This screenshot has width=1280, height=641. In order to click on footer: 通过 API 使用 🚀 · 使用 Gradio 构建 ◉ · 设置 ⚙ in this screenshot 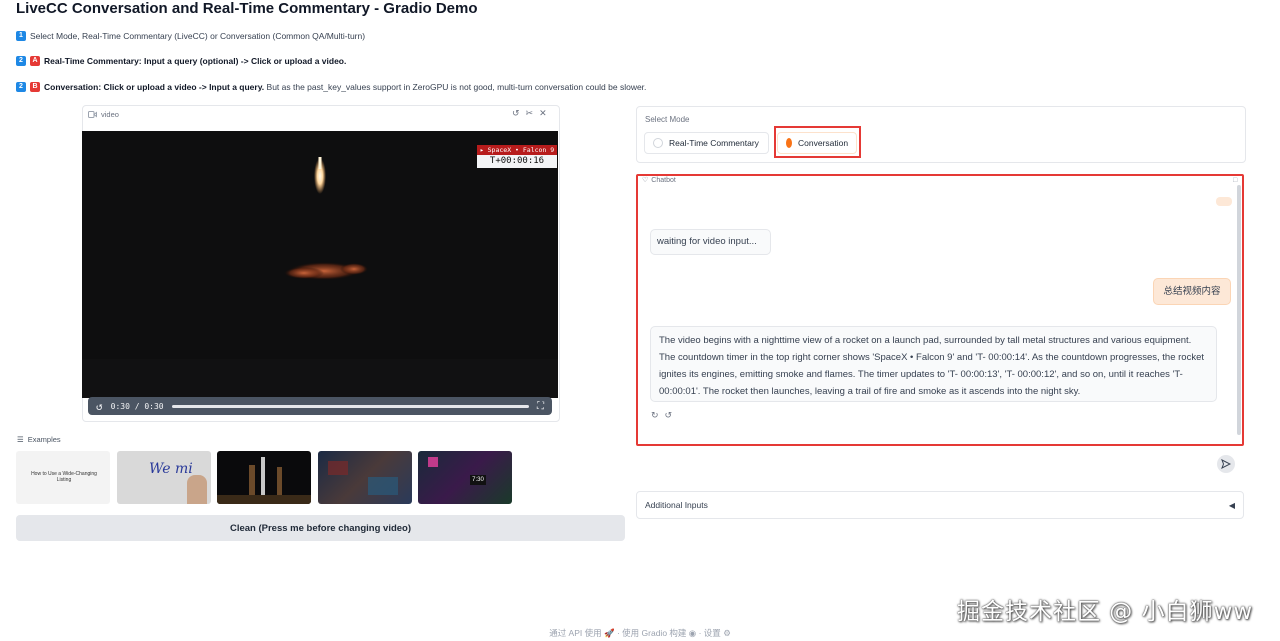, I will do `click(640, 633)`.